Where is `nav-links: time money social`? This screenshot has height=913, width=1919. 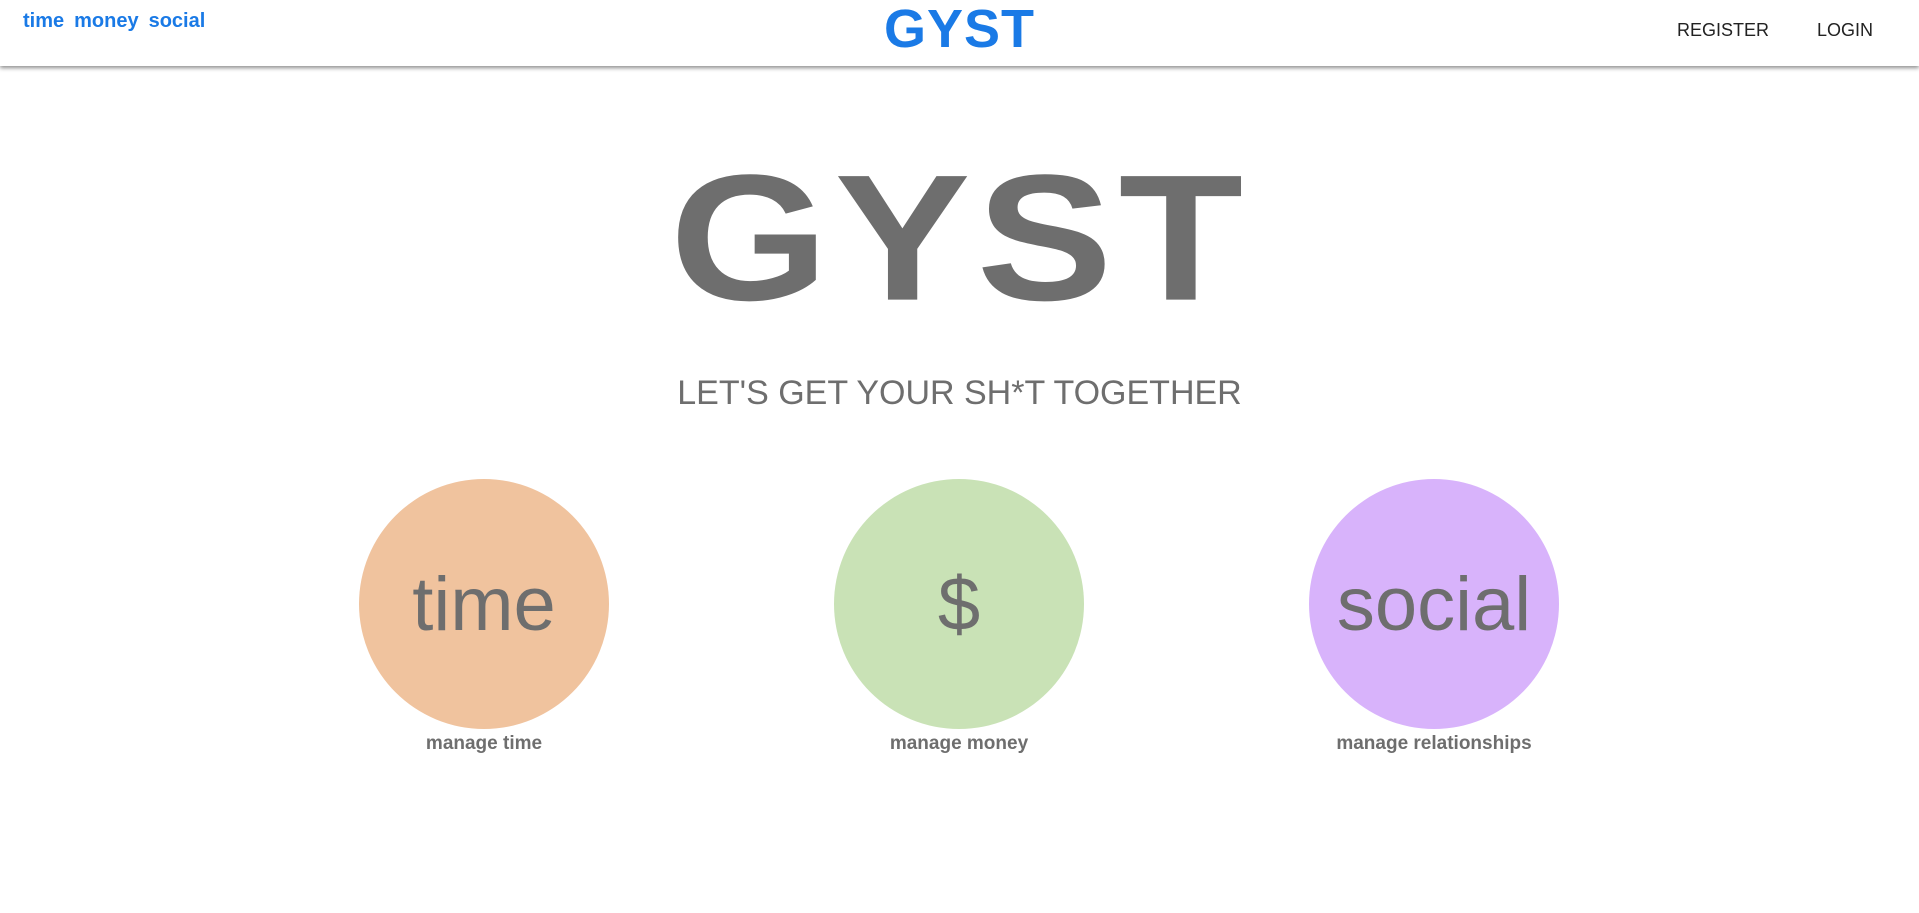 nav-links: time money social is located at coordinates (114, 21).